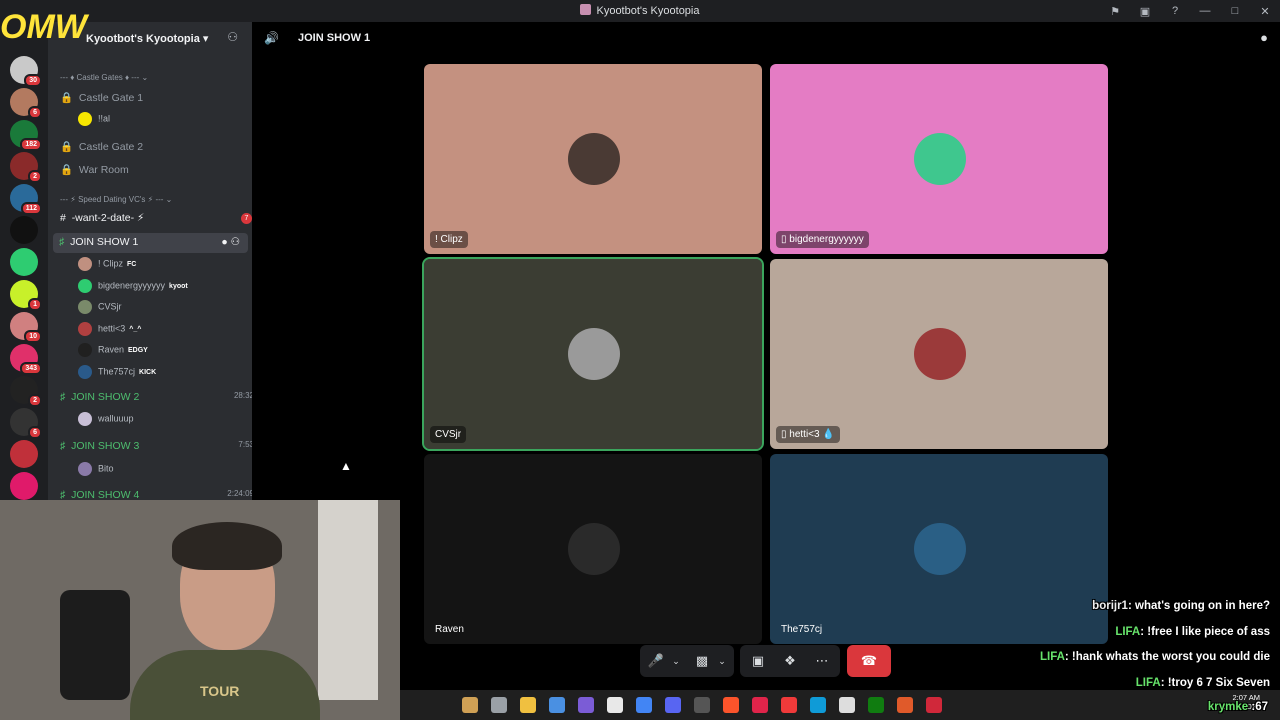 Image resolution: width=1280 pixels, height=720 pixels. I want to click on server-icon-0: 30, so click(26, 71).